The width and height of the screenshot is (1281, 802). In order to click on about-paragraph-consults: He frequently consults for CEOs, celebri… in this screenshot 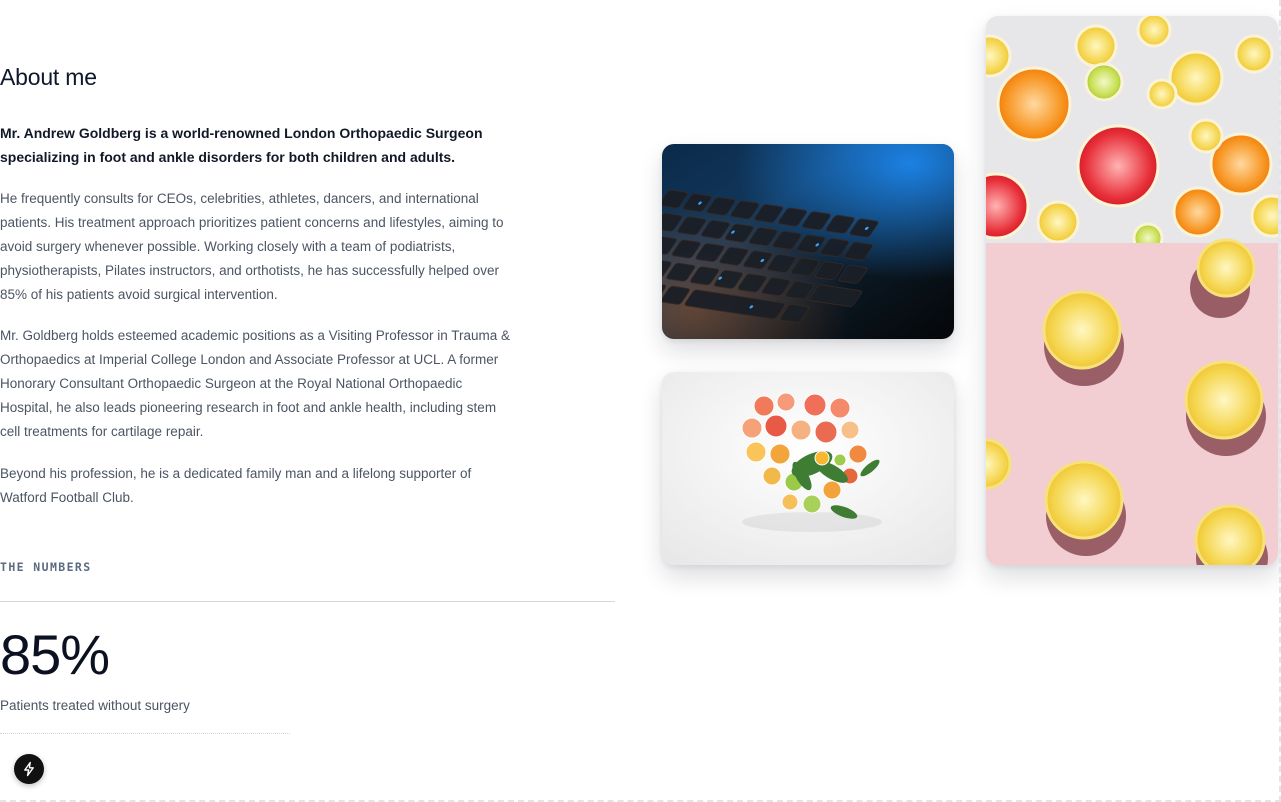, I will do `click(252, 246)`.